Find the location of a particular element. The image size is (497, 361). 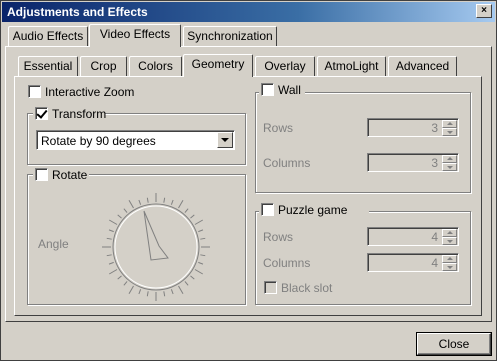

wall-columns-value: 3 is located at coordinates (434, 163).